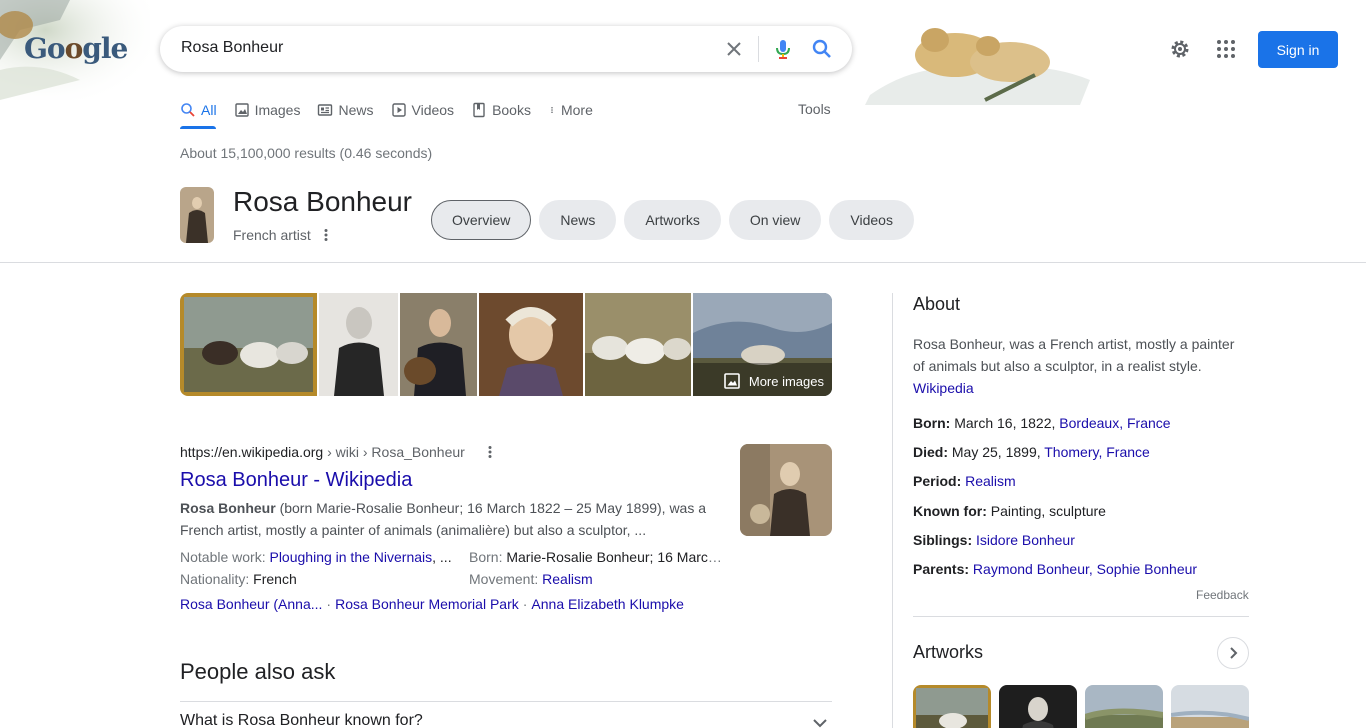  What do you see at coordinates (941, 568) in the screenshot?
I see `fact-label: Parents:` at bounding box center [941, 568].